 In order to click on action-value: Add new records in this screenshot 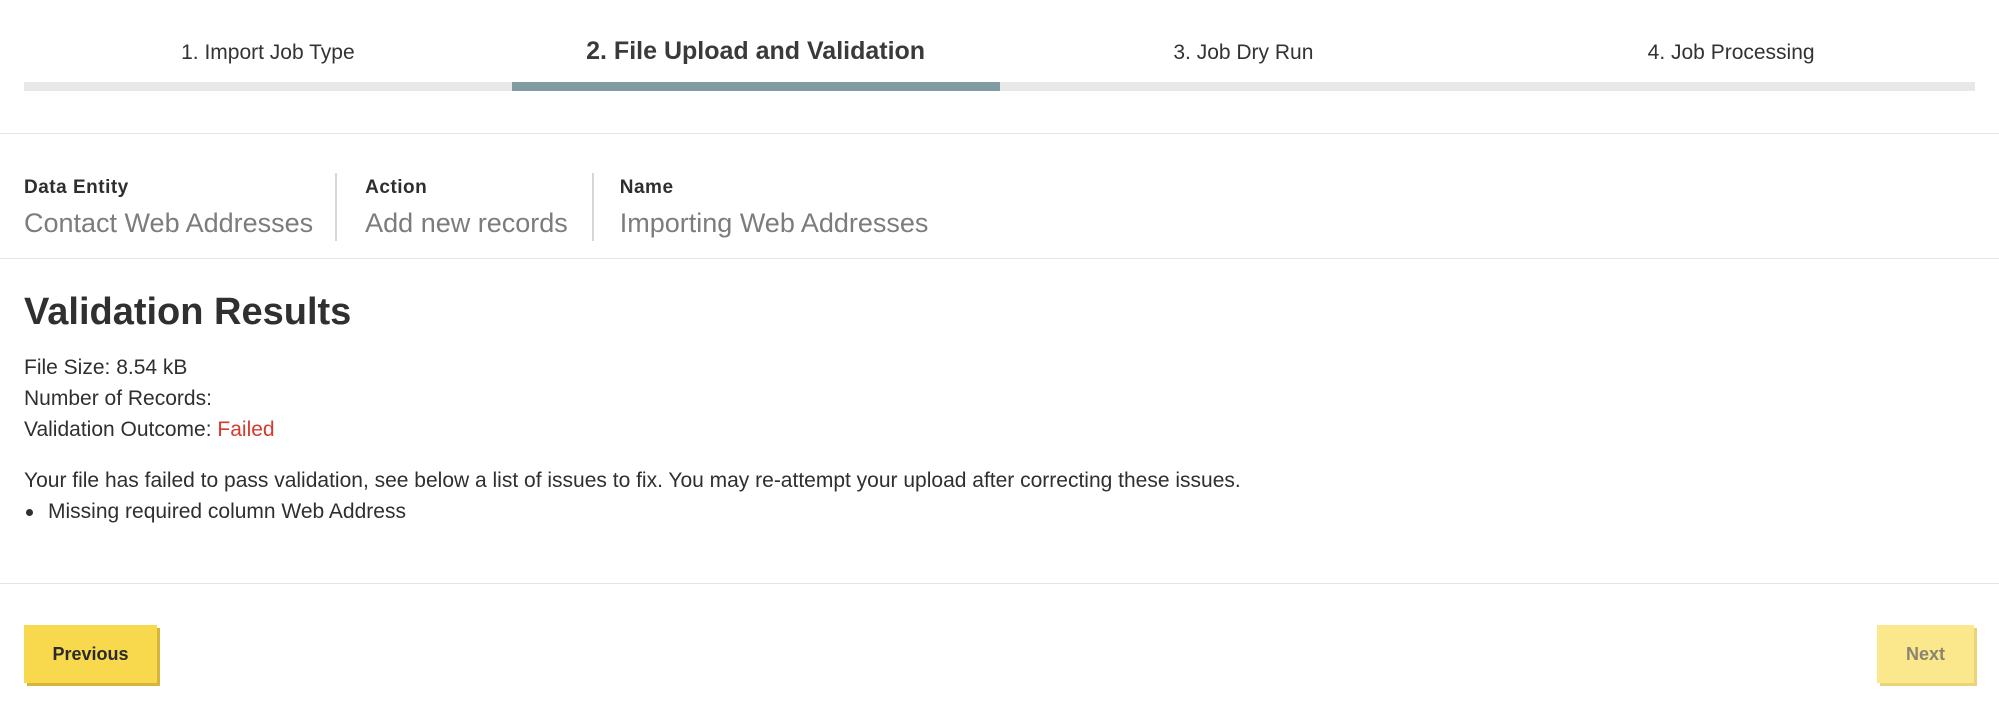, I will do `click(466, 223)`.